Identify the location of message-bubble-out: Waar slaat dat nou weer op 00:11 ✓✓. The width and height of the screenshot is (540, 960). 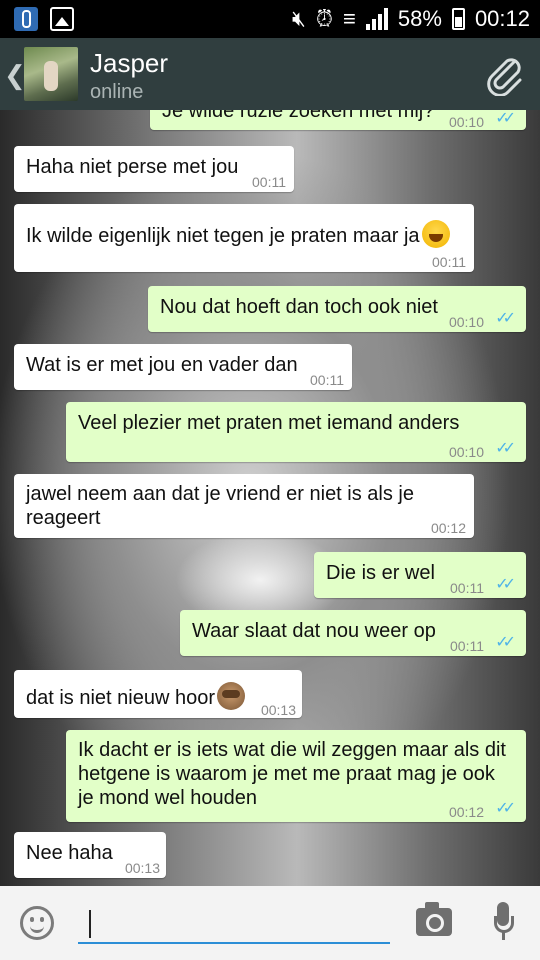
(353, 633).